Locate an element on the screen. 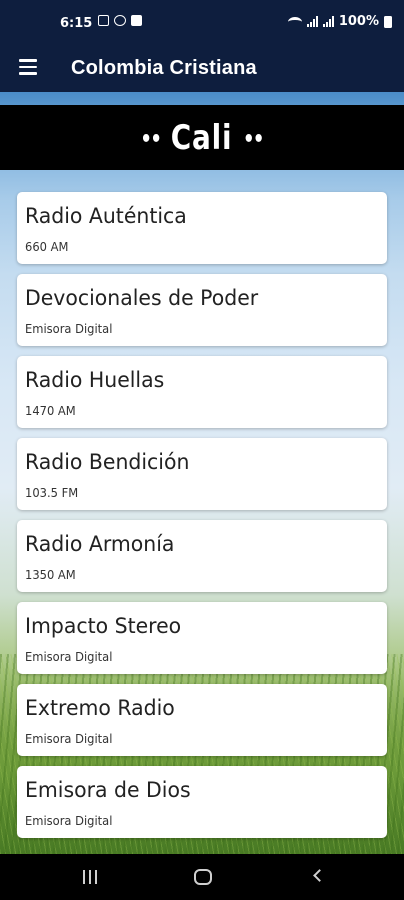 The height and width of the screenshot is (900, 404). wifi-icon is located at coordinates (294, 21).